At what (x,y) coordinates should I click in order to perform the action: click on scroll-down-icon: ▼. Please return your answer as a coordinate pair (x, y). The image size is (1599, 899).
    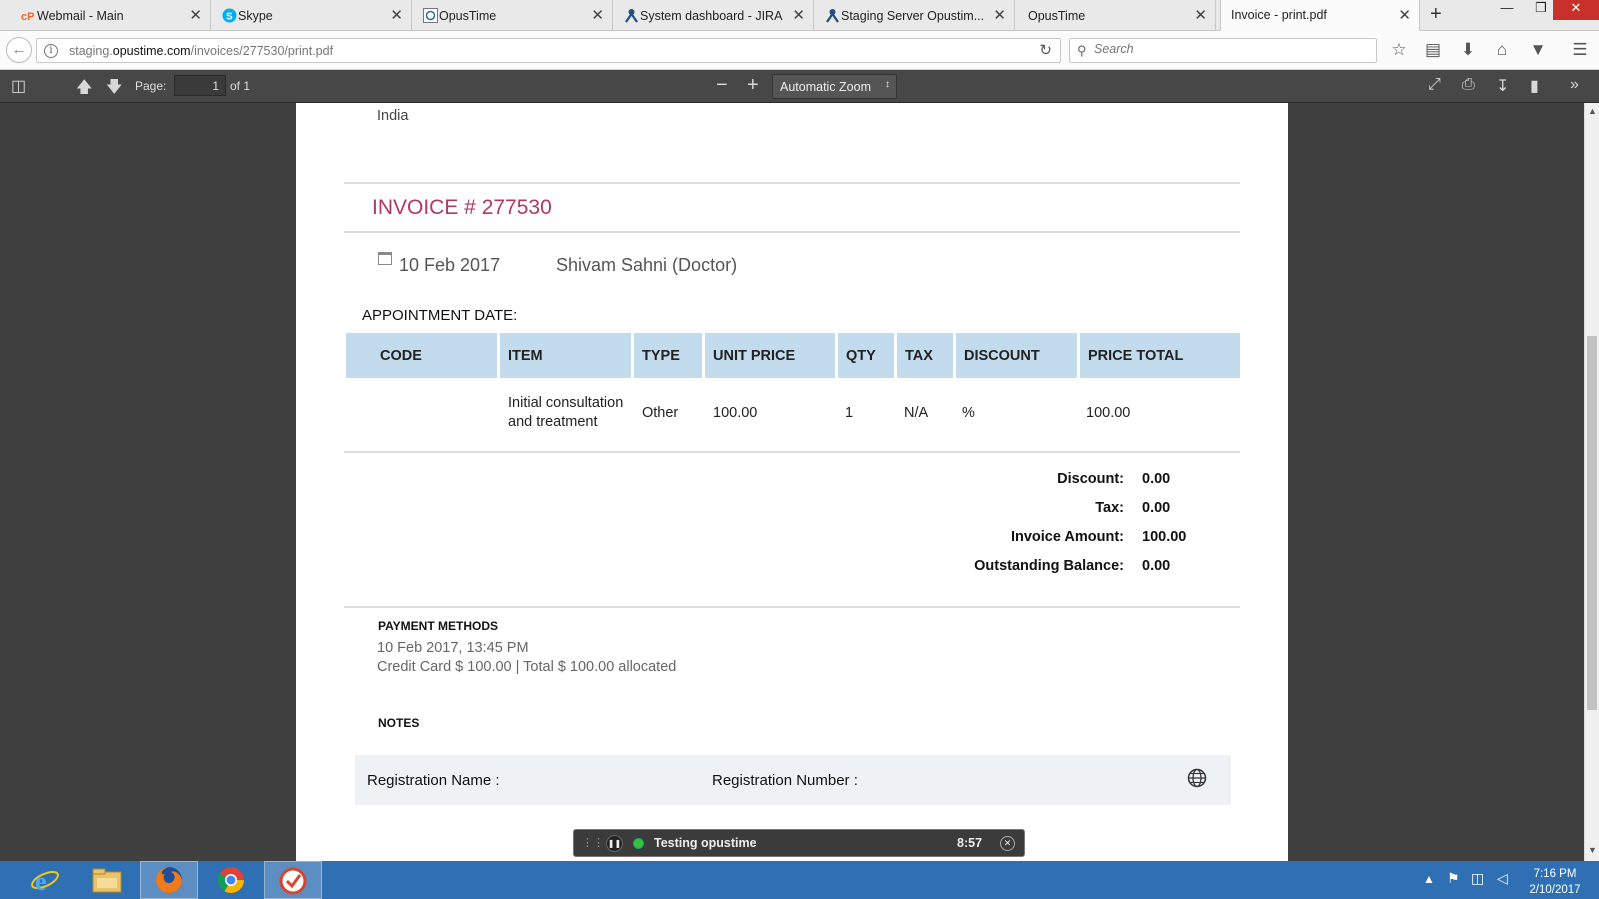
    Looking at the image, I should click on (1592, 850).